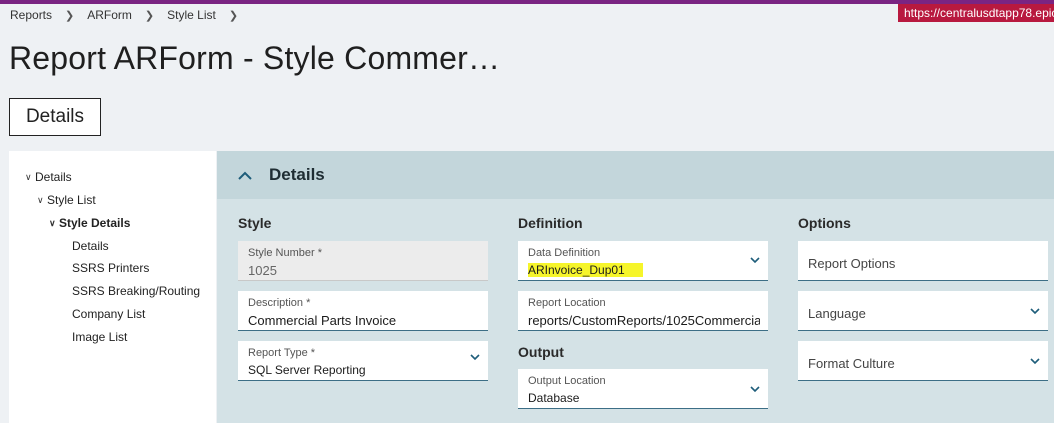 This screenshot has height=423, width=1054. What do you see at coordinates (527, 2) in the screenshot?
I see `browser-top-bar` at bounding box center [527, 2].